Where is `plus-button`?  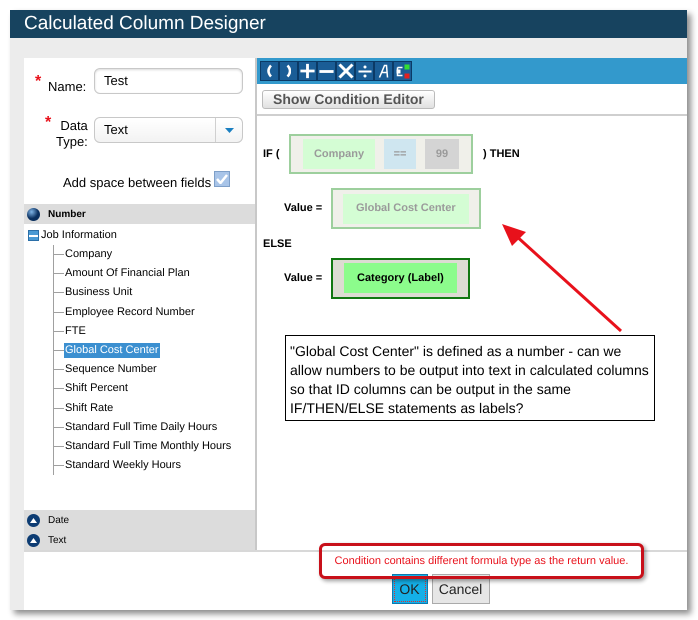 plus-button is located at coordinates (307, 71).